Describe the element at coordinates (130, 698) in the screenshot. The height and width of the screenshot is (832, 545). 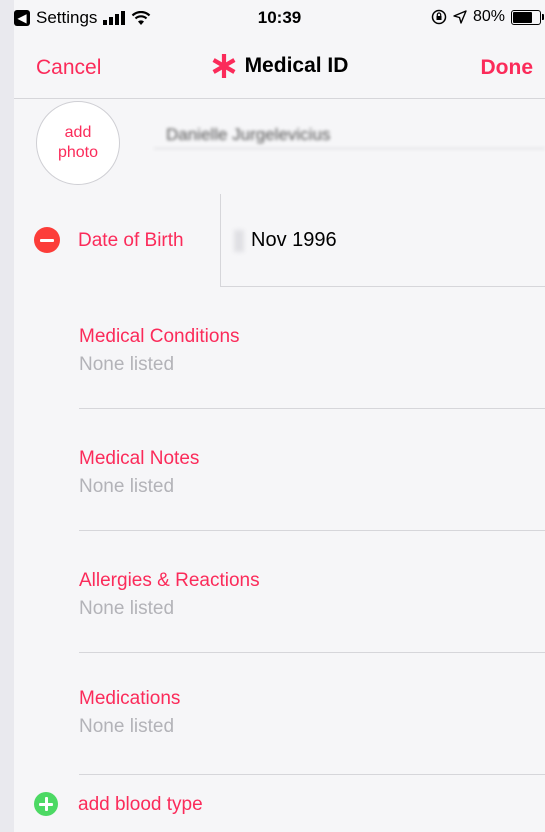
I see `section-title: Medications` at that location.